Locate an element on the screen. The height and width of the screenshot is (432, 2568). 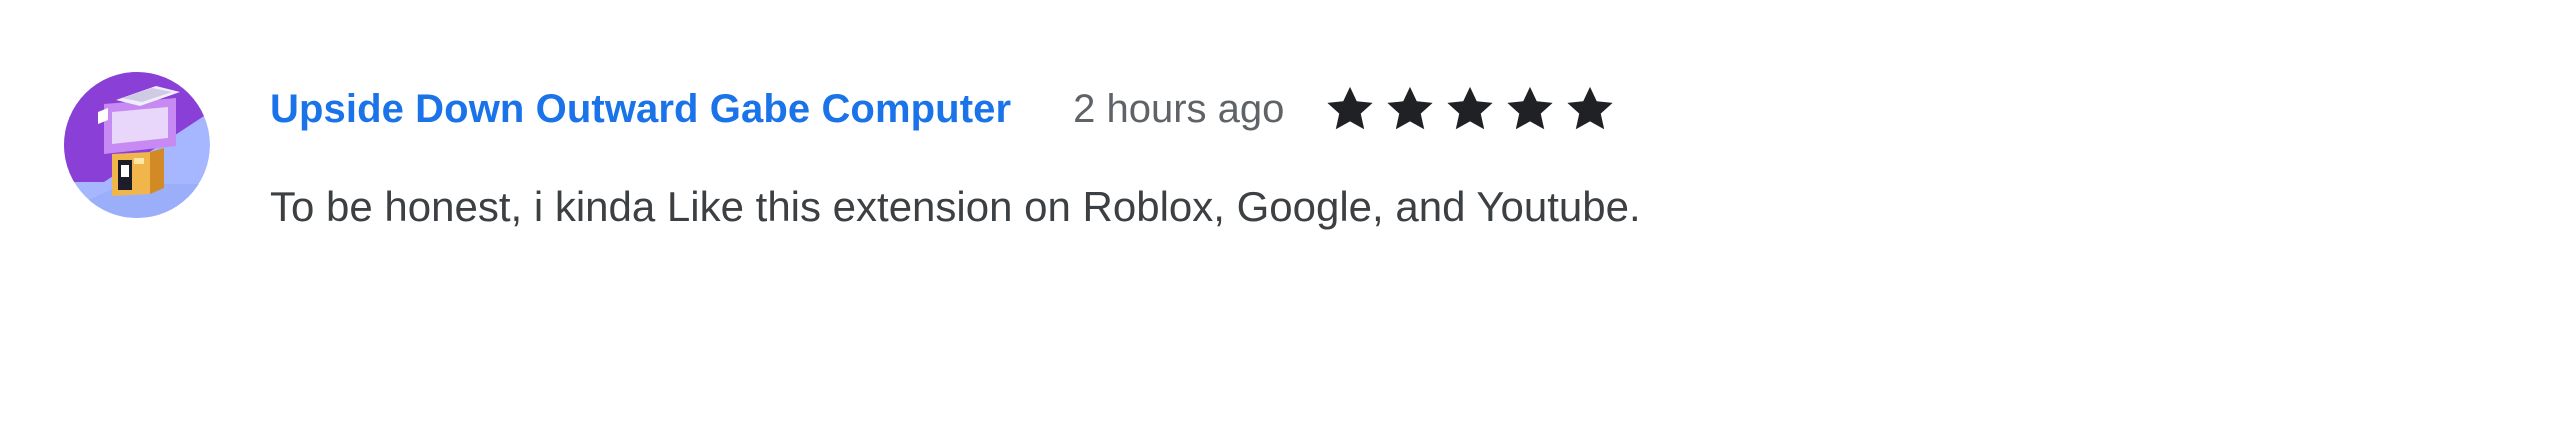
author-name-link: Upside Down Outward Gabe Computer is located at coordinates (640, 109).